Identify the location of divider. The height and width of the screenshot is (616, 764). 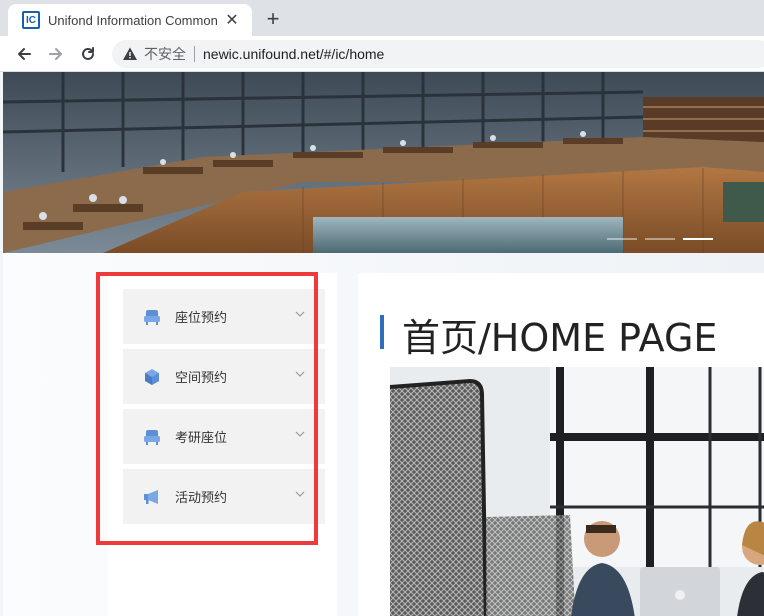
(194, 54).